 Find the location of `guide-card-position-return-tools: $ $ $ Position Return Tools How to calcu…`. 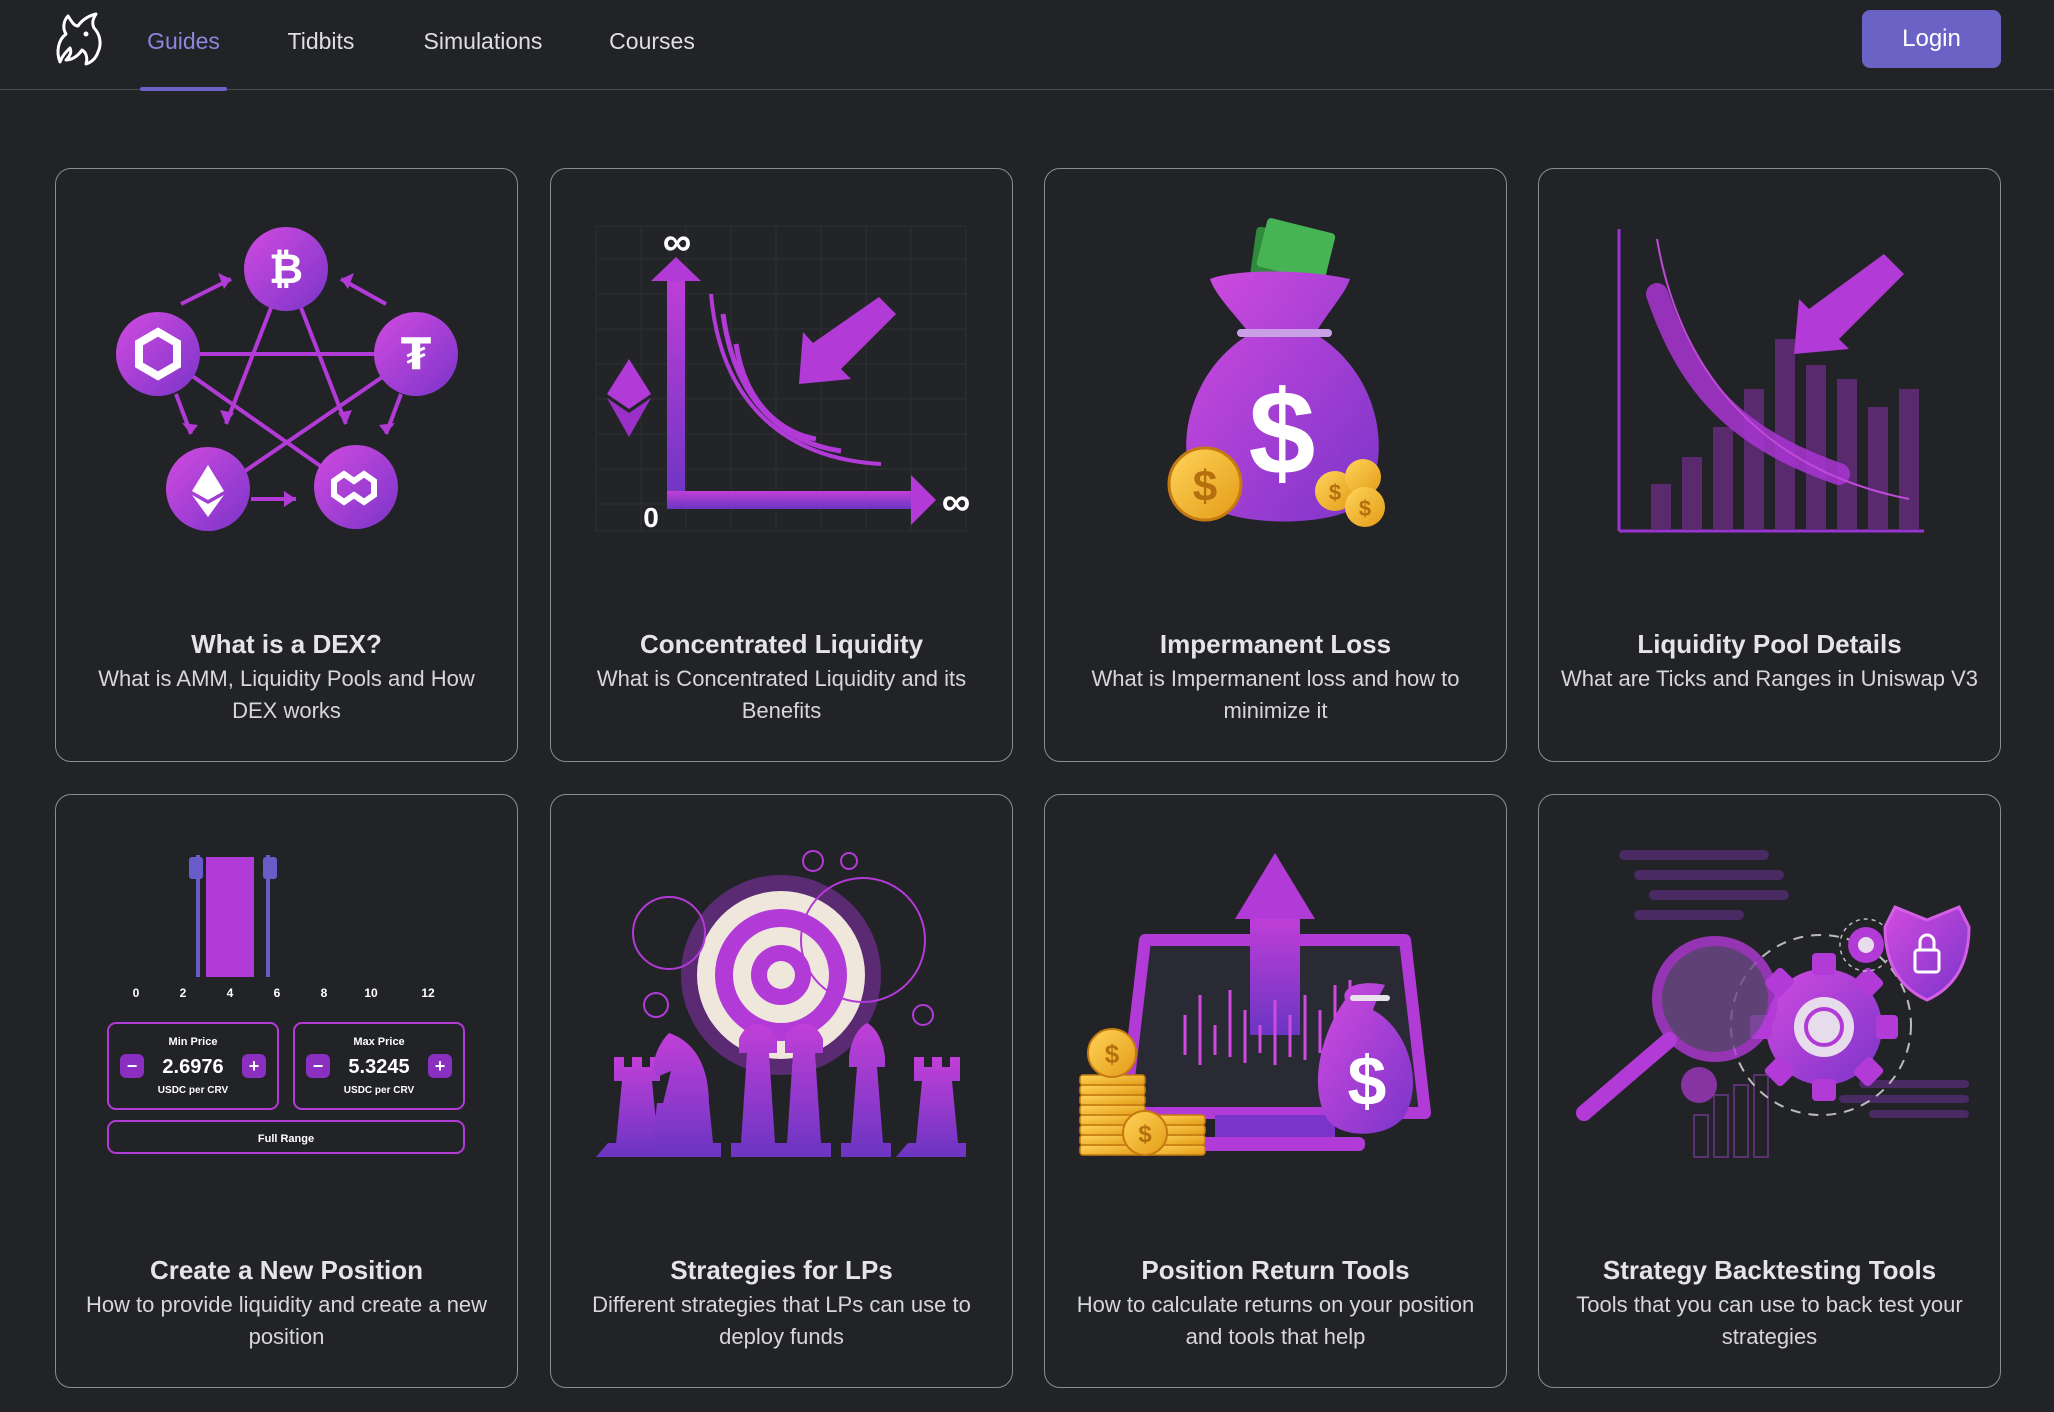

guide-card-position-return-tools: $ $ $ Position Return Tools How to calcu… is located at coordinates (1275, 1091).